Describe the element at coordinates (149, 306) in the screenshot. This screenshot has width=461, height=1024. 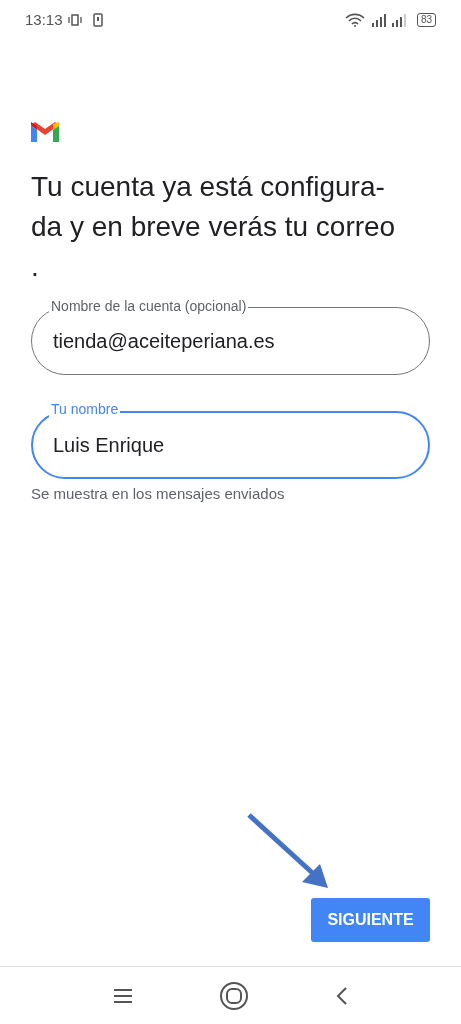
I see `field-label: Nombre de la cuenta (opcional)` at that location.